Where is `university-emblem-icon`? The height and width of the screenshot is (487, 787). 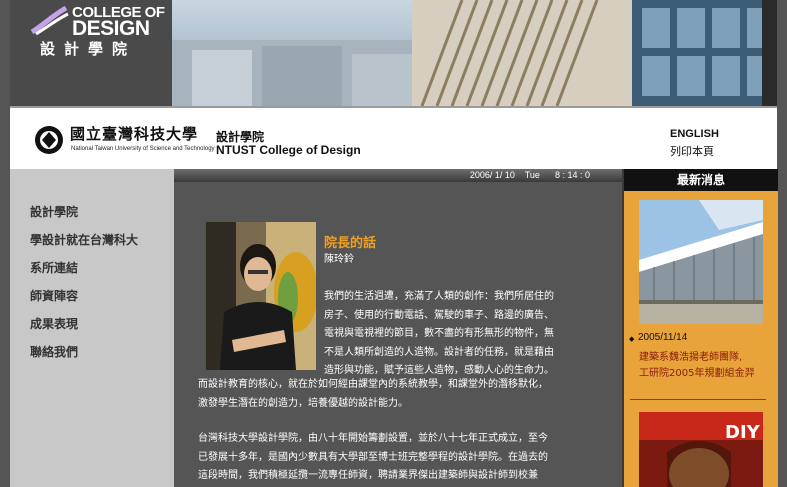
university-emblem-icon is located at coordinates (49, 140).